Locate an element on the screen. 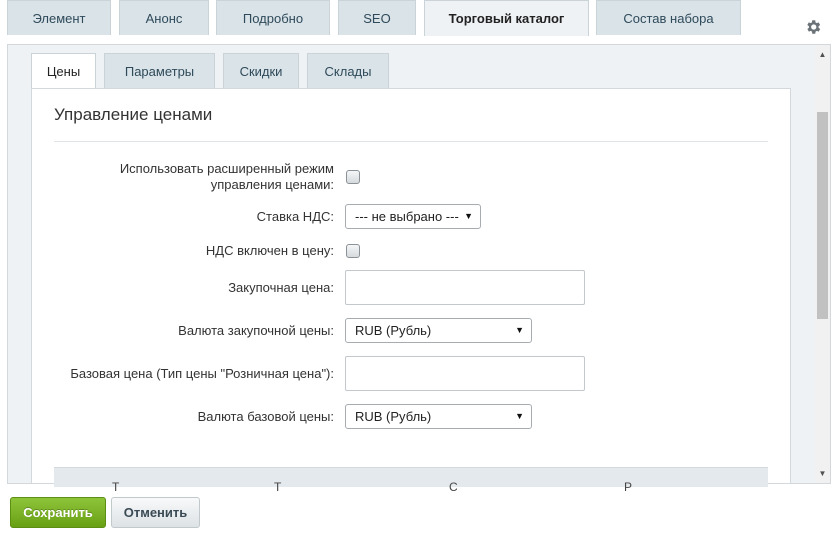  vat-rate-select: --- не выбрано --- ▼ is located at coordinates (413, 216).